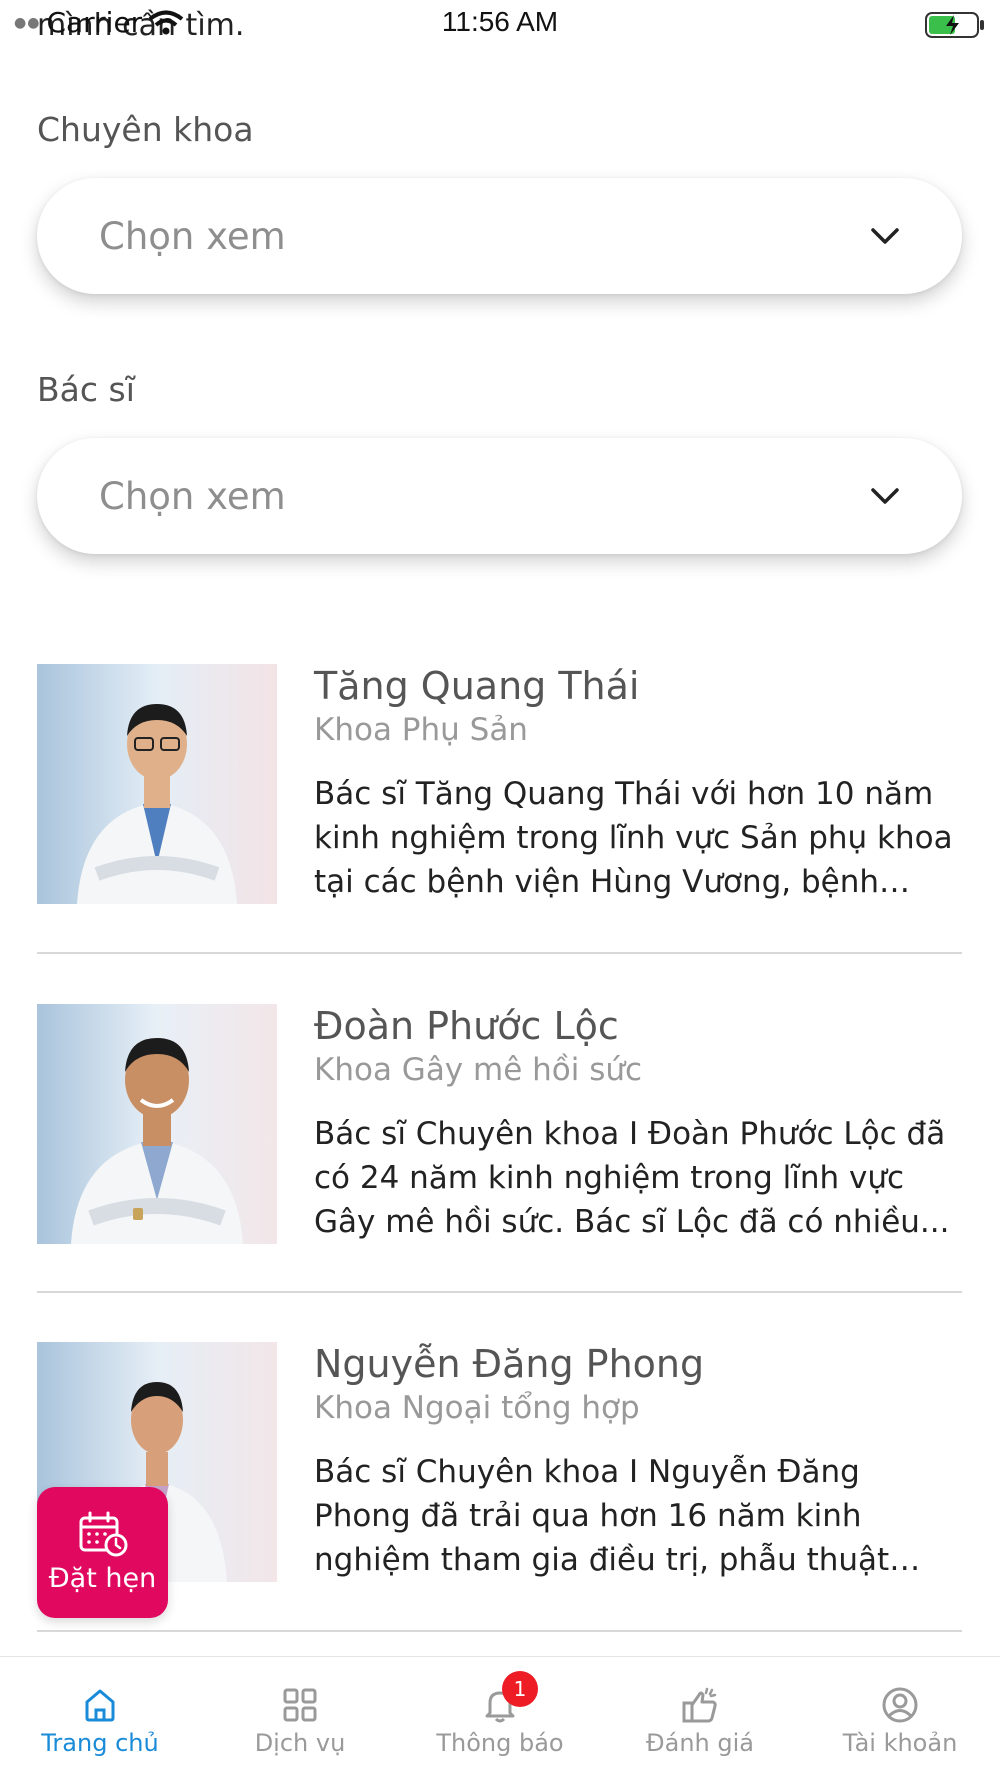 This screenshot has width=1000, height=1778. I want to click on doctor-department: Khoa Phụ Sản, so click(421, 730).